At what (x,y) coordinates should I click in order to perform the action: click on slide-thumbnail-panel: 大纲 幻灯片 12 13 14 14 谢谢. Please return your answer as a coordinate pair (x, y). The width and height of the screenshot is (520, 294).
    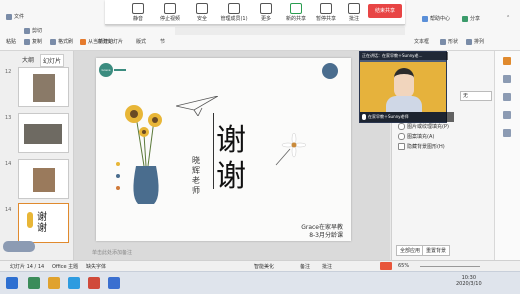
    Looking at the image, I should click on (37, 155).